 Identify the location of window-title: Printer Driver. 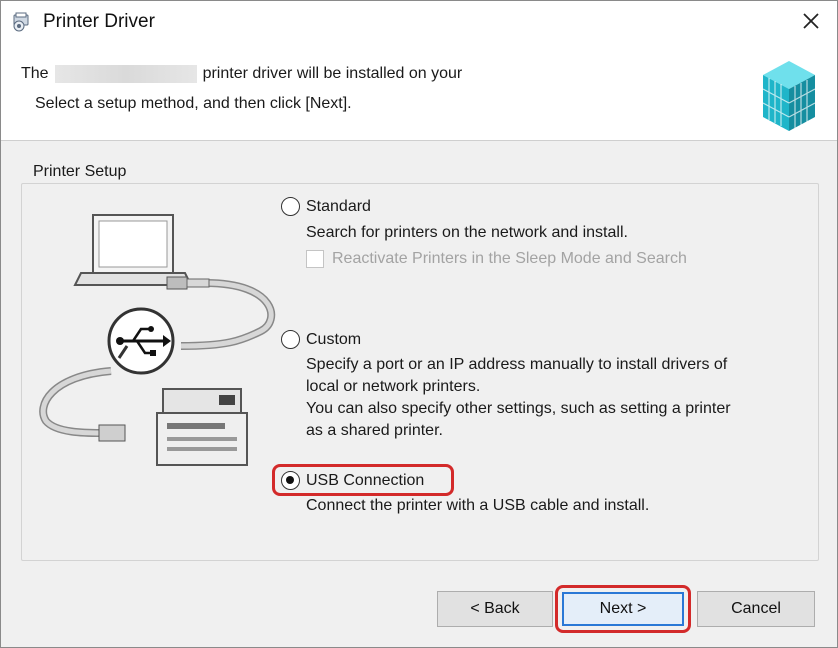
(99, 21).